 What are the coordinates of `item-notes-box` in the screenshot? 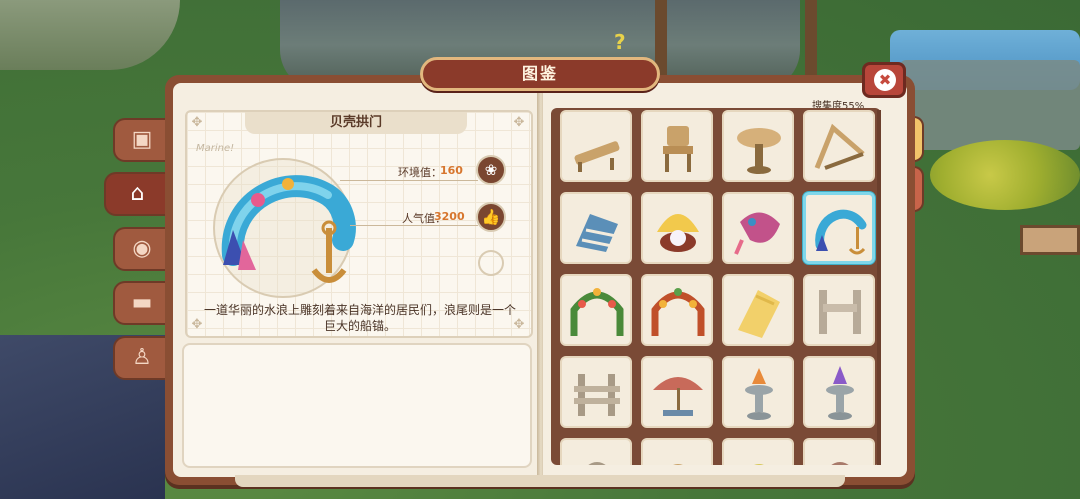 It's located at (357, 405).